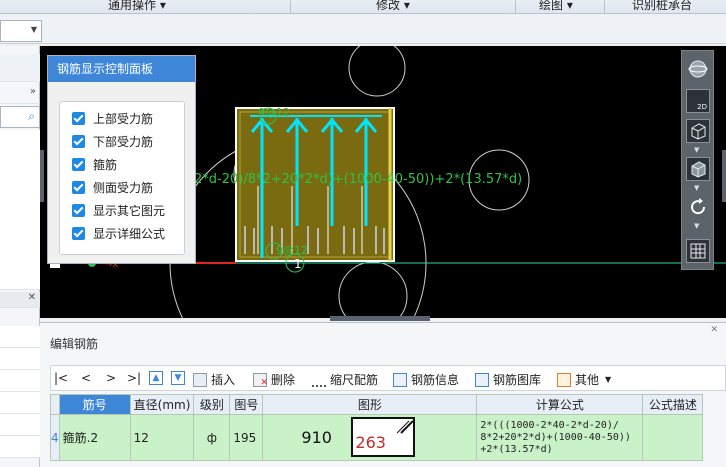  What do you see at coordinates (74, 344) in the screenshot?
I see `edit-panel-title: 编辑钢筋` at bounding box center [74, 344].